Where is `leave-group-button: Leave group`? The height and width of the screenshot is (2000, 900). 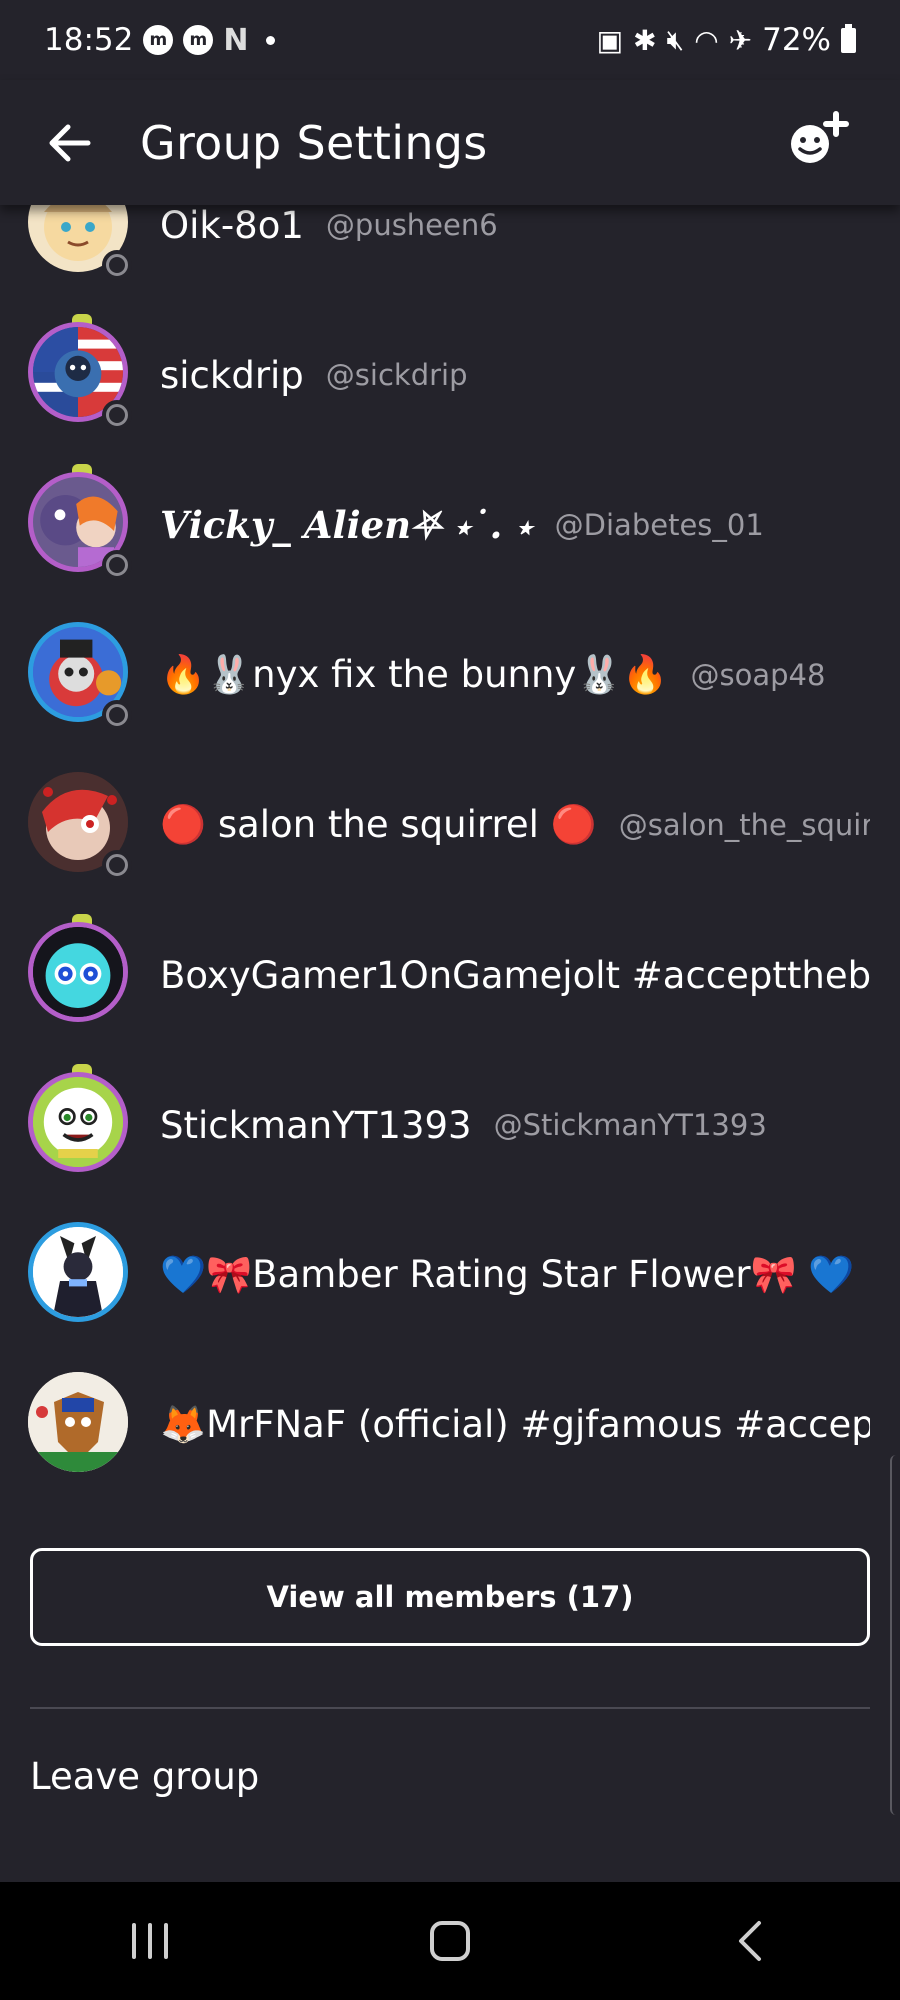
leave-group-button: Leave group is located at coordinates (144, 1776).